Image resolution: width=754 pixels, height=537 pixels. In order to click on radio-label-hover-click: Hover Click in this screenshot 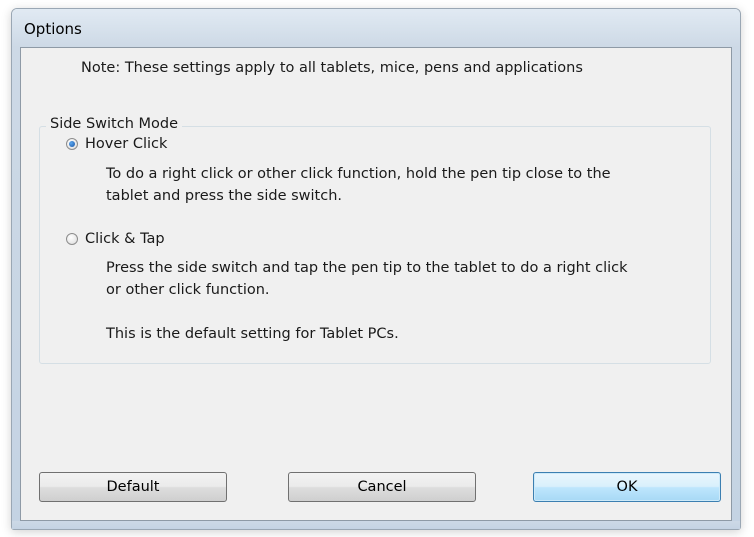, I will do `click(126, 144)`.